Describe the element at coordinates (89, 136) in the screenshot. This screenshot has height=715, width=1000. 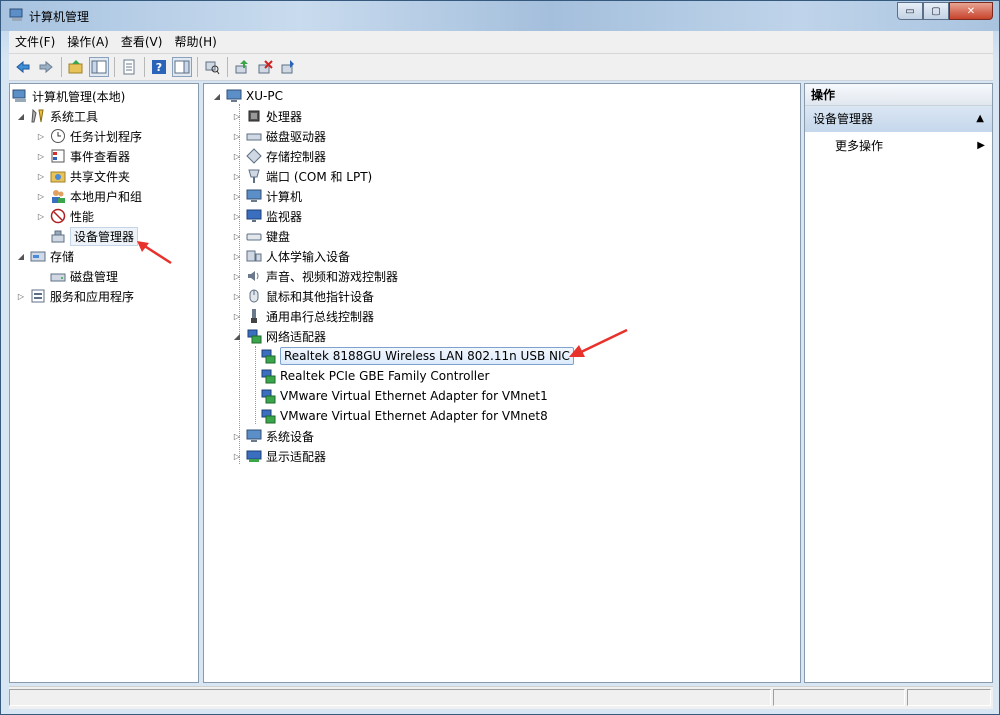
I see `tree-item-task-scheduler: ▷ 任务计划程序` at that location.